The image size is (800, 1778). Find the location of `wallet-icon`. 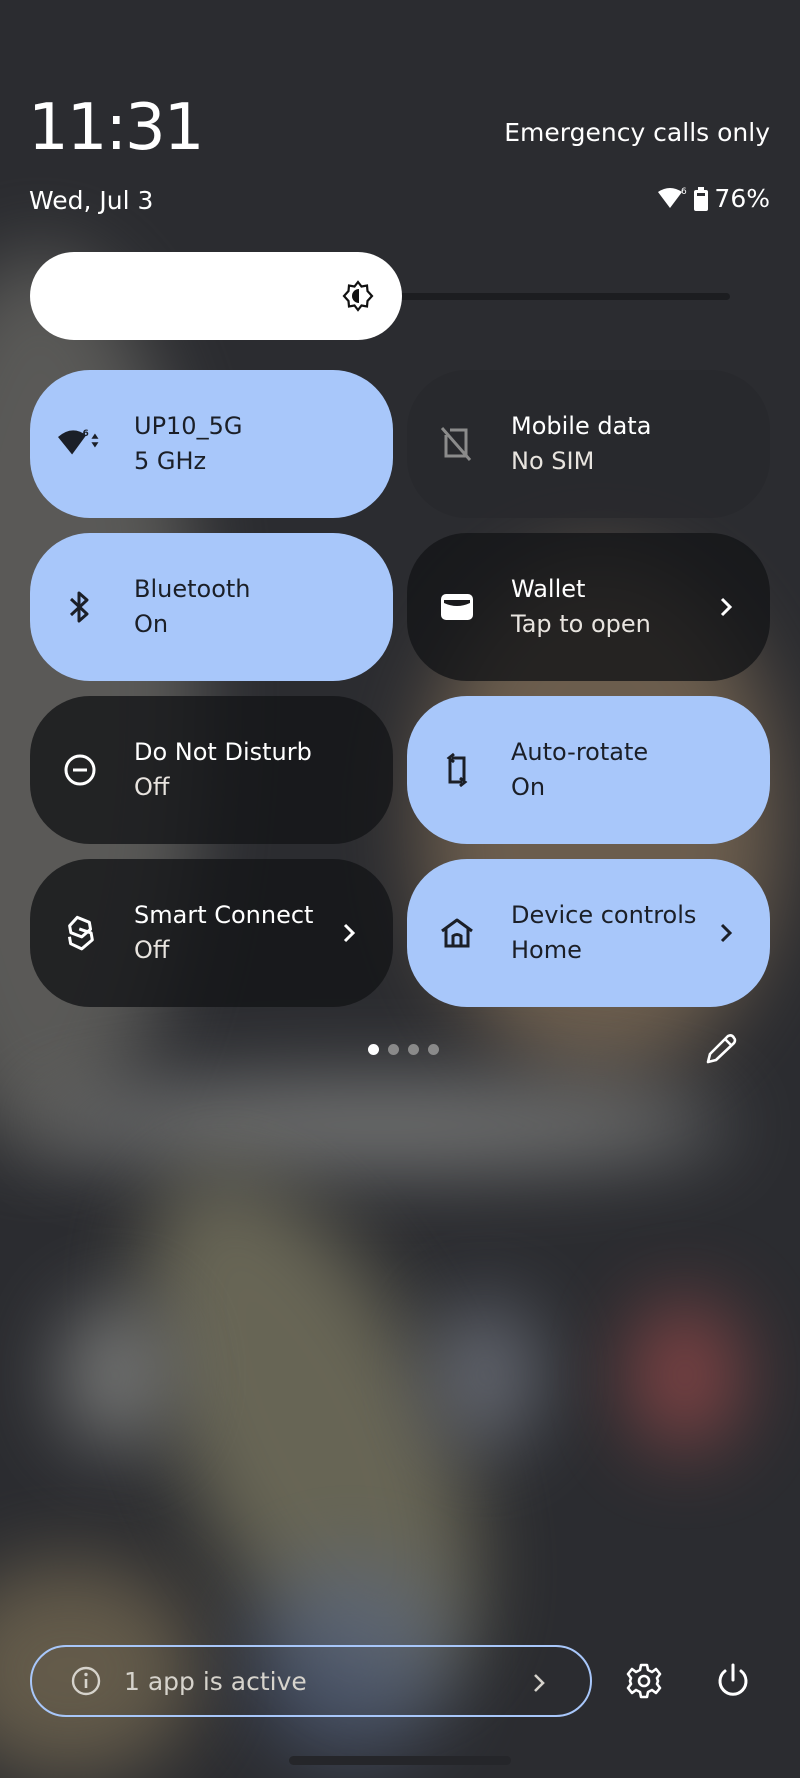

wallet-icon is located at coordinates (457, 607).